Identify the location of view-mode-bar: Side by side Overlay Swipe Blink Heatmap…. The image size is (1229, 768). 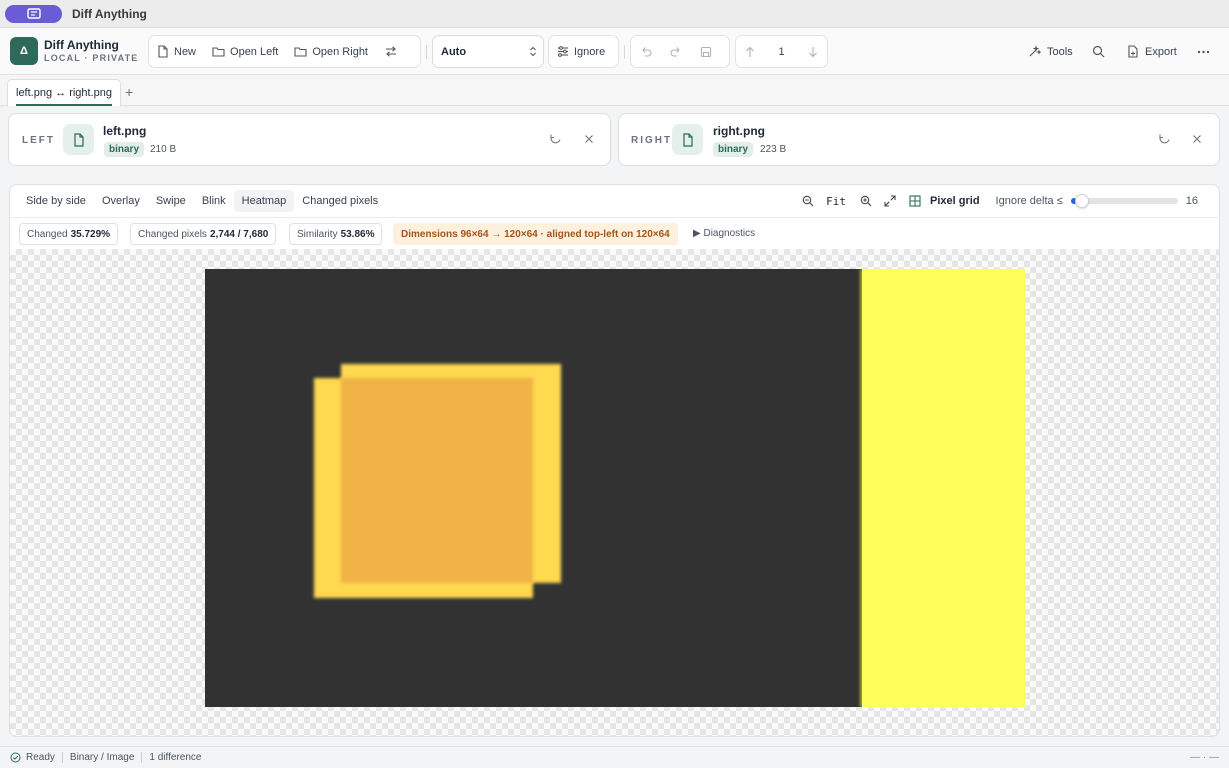
(614, 201).